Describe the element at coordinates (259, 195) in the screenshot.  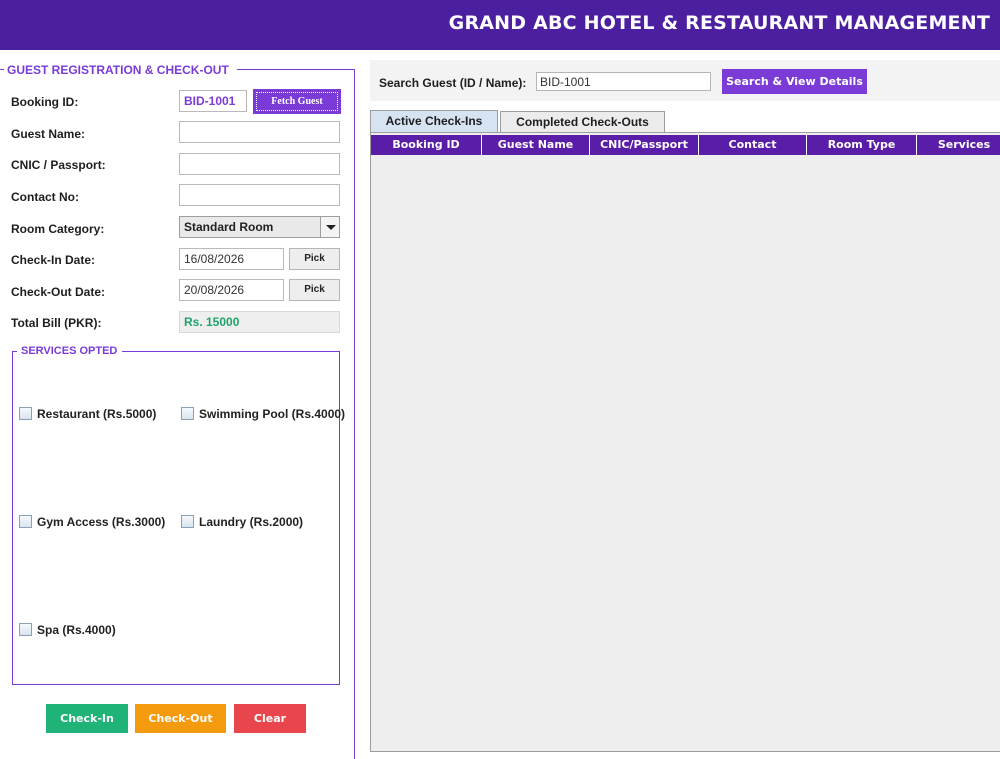
I see `contact-input` at that location.